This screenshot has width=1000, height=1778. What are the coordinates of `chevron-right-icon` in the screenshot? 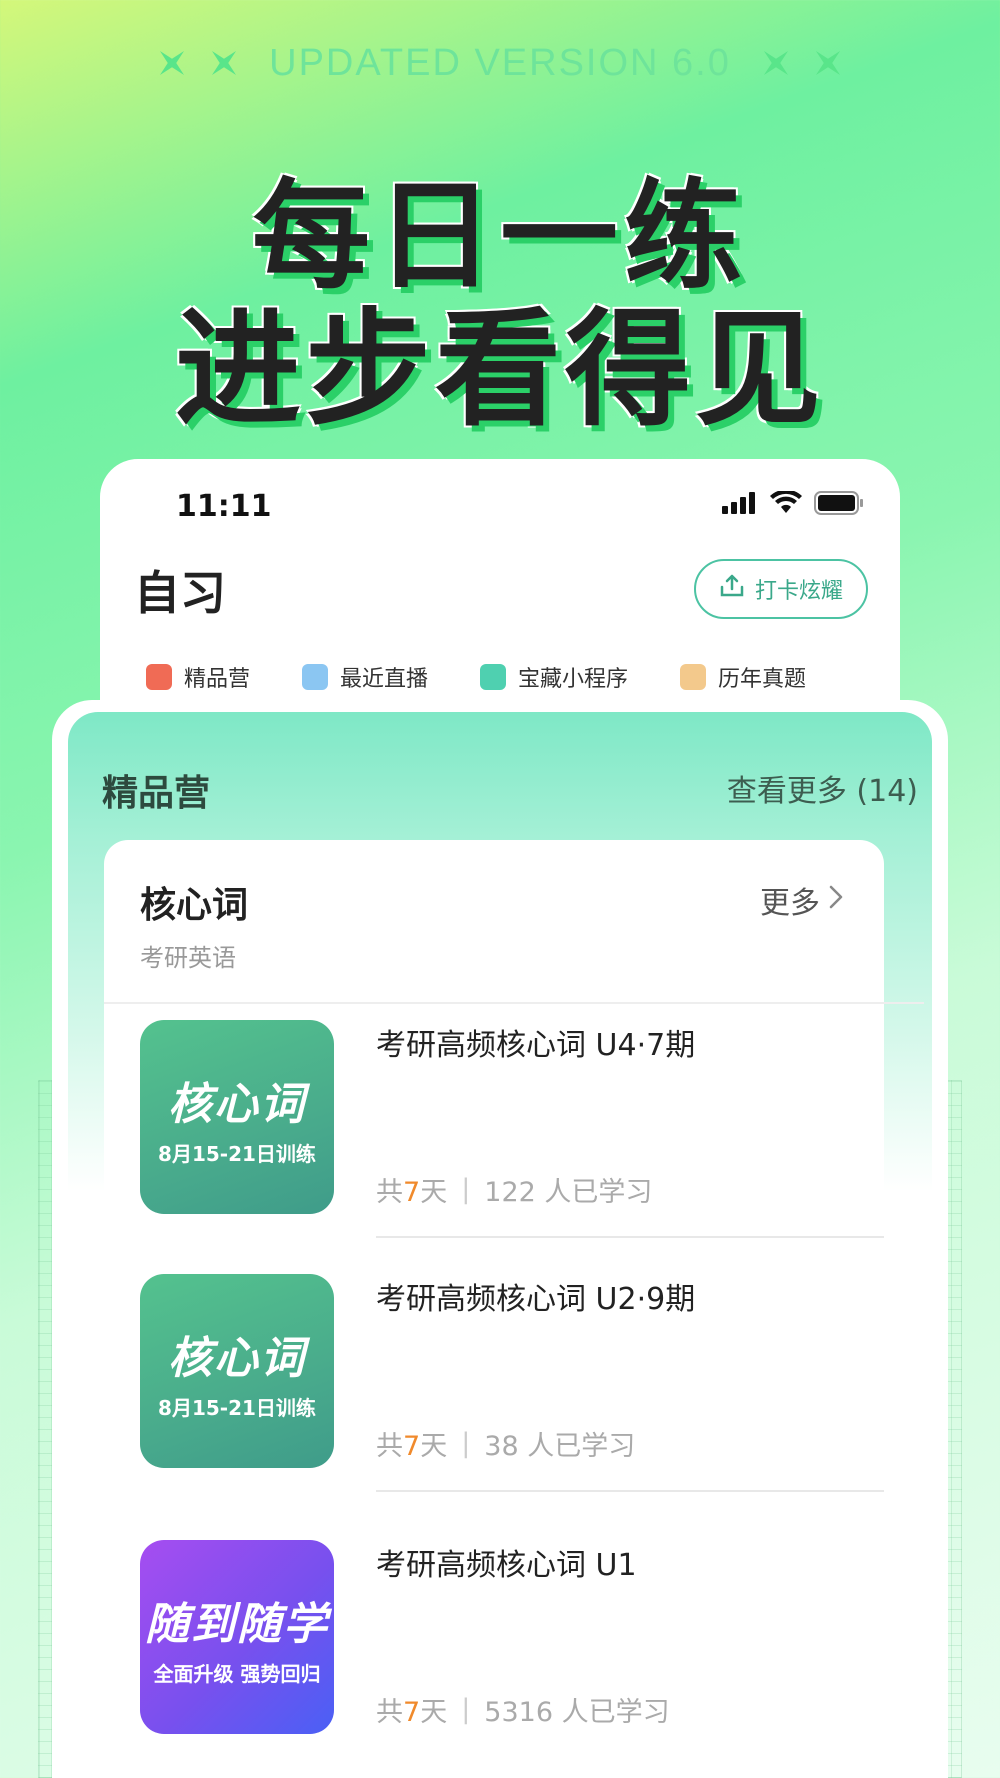 It's located at (836, 900).